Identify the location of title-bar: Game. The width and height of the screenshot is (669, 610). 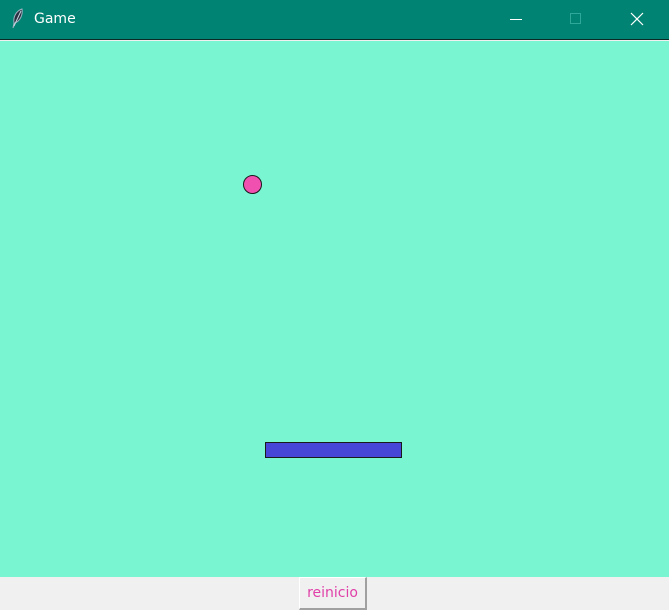
(334, 20).